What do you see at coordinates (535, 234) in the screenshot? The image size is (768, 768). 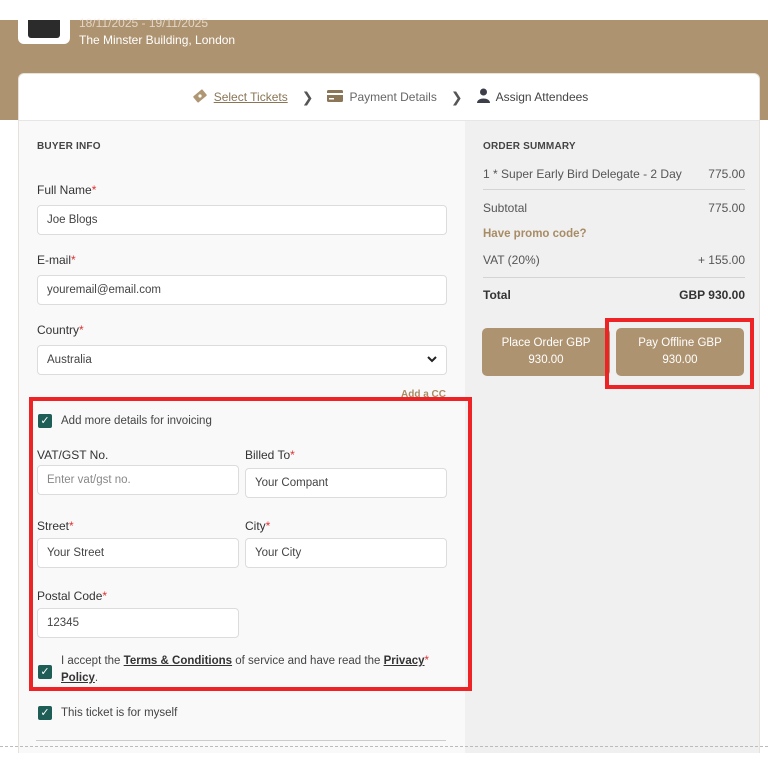 I see `promo-code-link: Have promo code?` at bounding box center [535, 234].